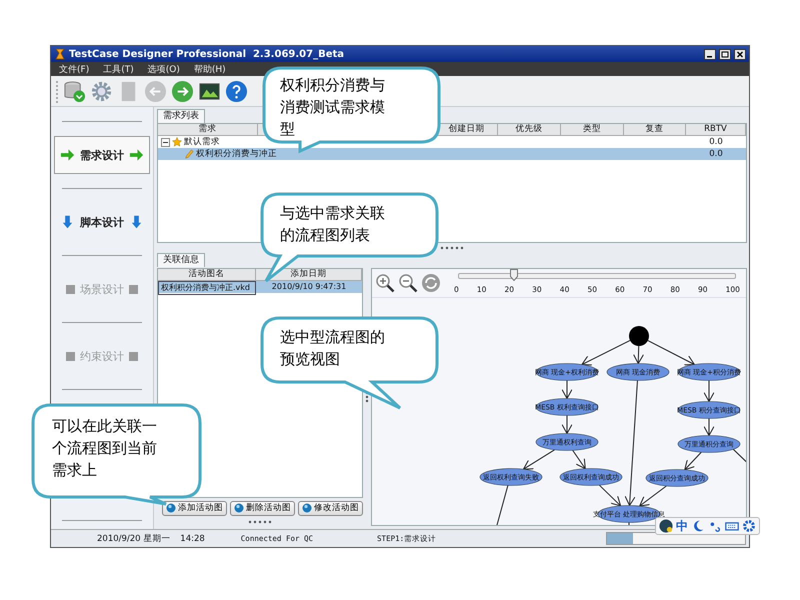 The width and height of the screenshot is (800, 600). Describe the element at coordinates (206, 54) in the screenshot. I see `window-title: TestCase Designer Professional 2.3.069.07_Beta` at that location.